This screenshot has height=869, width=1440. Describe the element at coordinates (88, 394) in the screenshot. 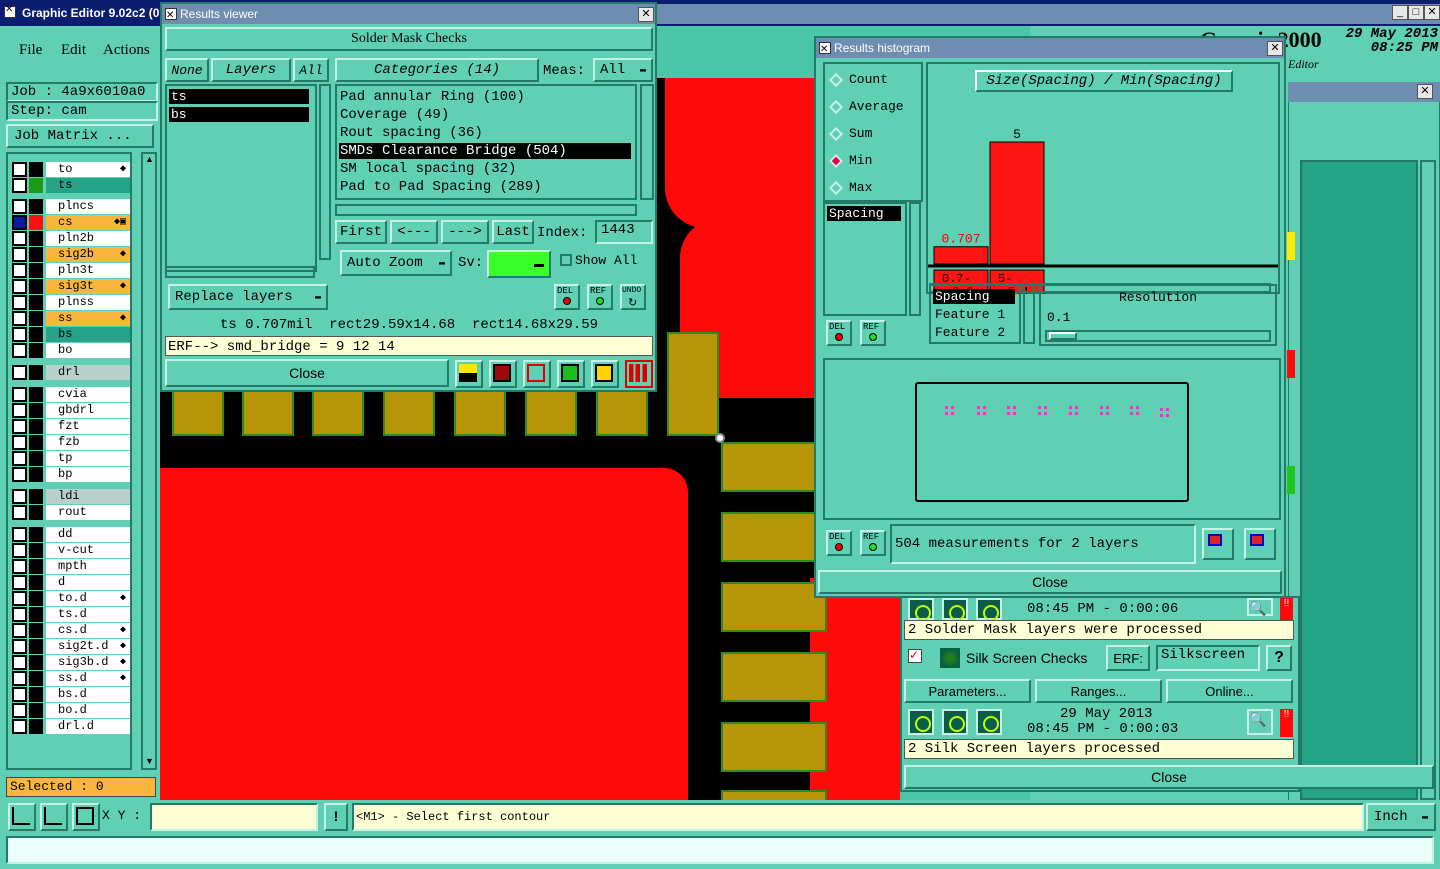

I see `layer-name: cvia` at that location.